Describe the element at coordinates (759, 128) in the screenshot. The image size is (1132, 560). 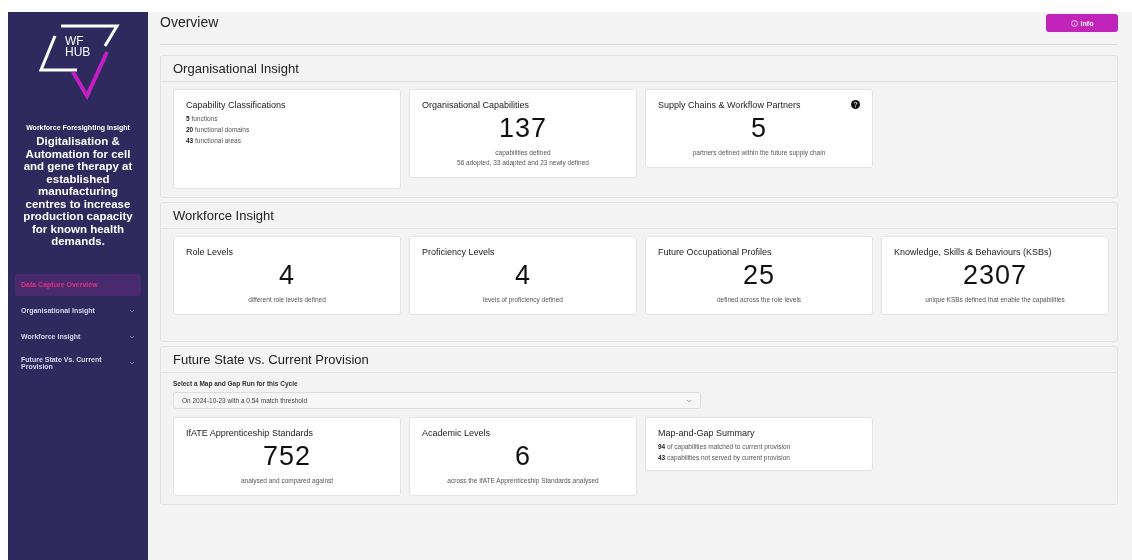
I see `stat-value: 5` at that location.